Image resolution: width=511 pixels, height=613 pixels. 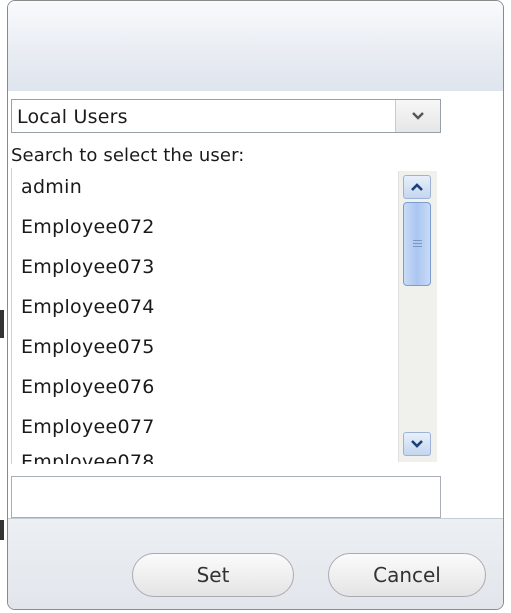 What do you see at coordinates (226, 497) in the screenshot?
I see `user-name-input` at bounding box center [226, 497].